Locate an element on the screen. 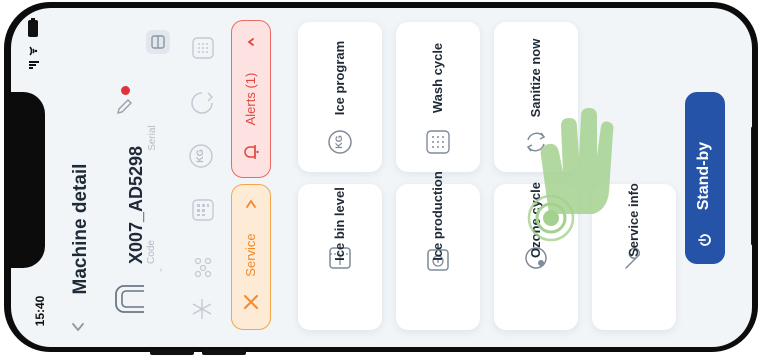 The width and height of the screenshot is (765, 364). code-label: Code is located at coordinates (151, 252).